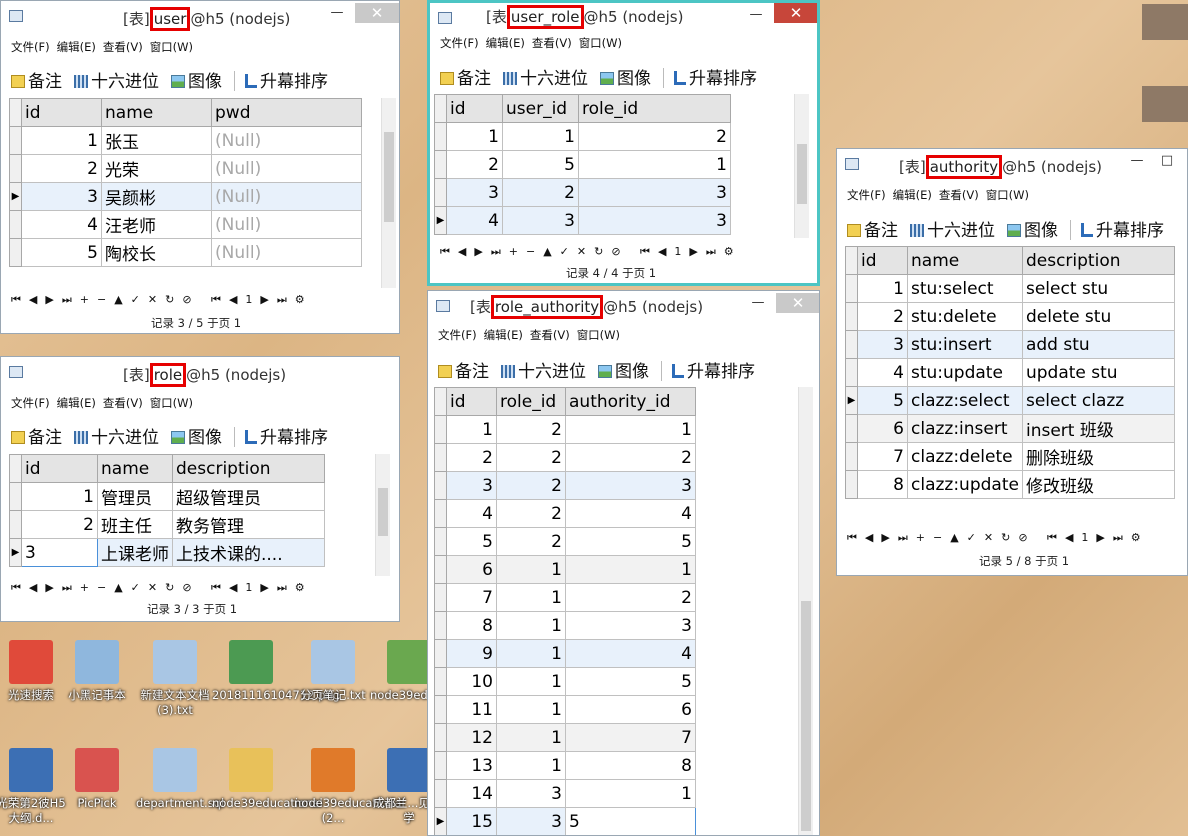  What do you see at coordinates (16, 299) in the screenshot?
I see `nav-button-0: ⏮` at bounding box center [16, 299].